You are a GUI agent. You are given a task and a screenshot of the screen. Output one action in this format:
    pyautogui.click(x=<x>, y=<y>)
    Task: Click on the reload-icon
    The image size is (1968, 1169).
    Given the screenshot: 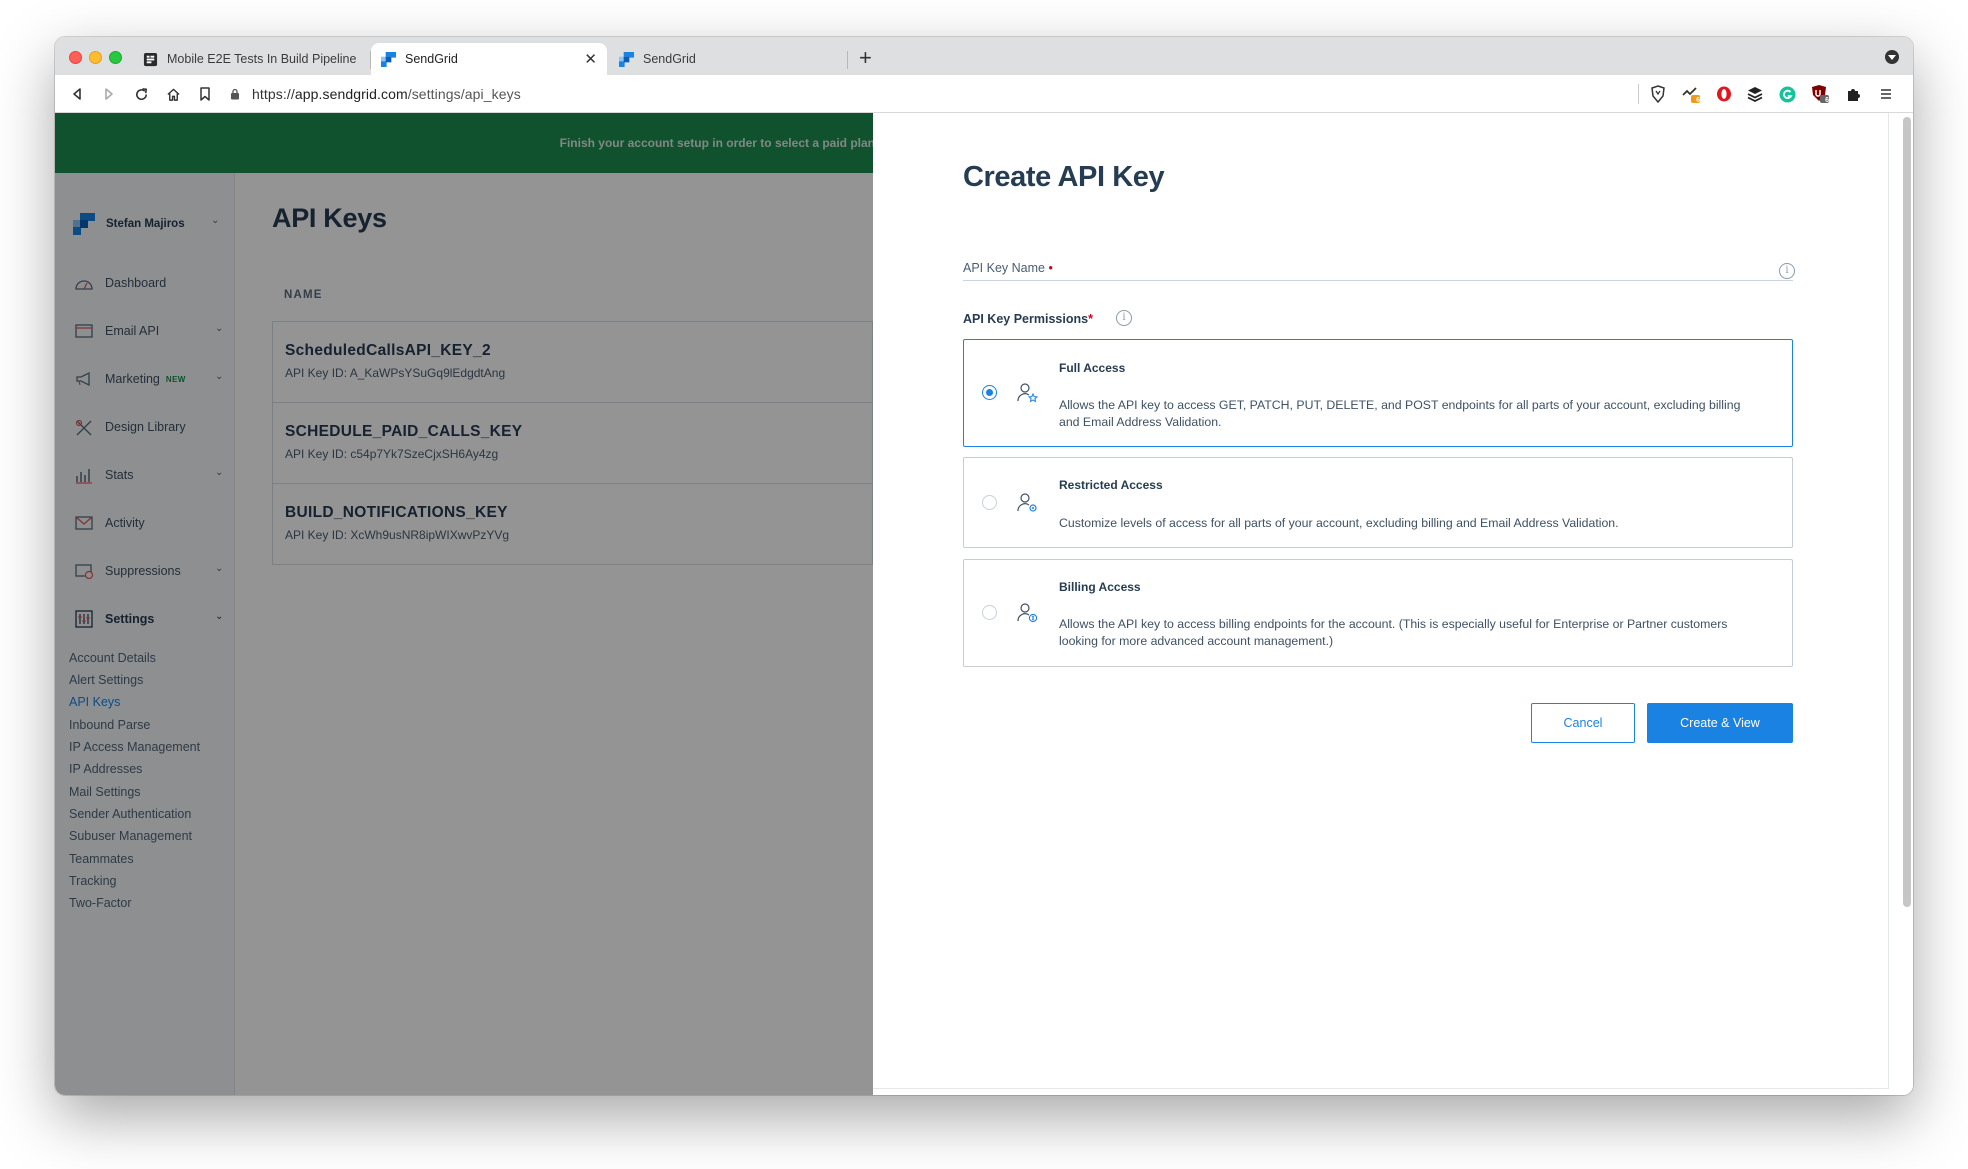 What is the action you would take?
    pyautogui.click(x=141, y=93)
    